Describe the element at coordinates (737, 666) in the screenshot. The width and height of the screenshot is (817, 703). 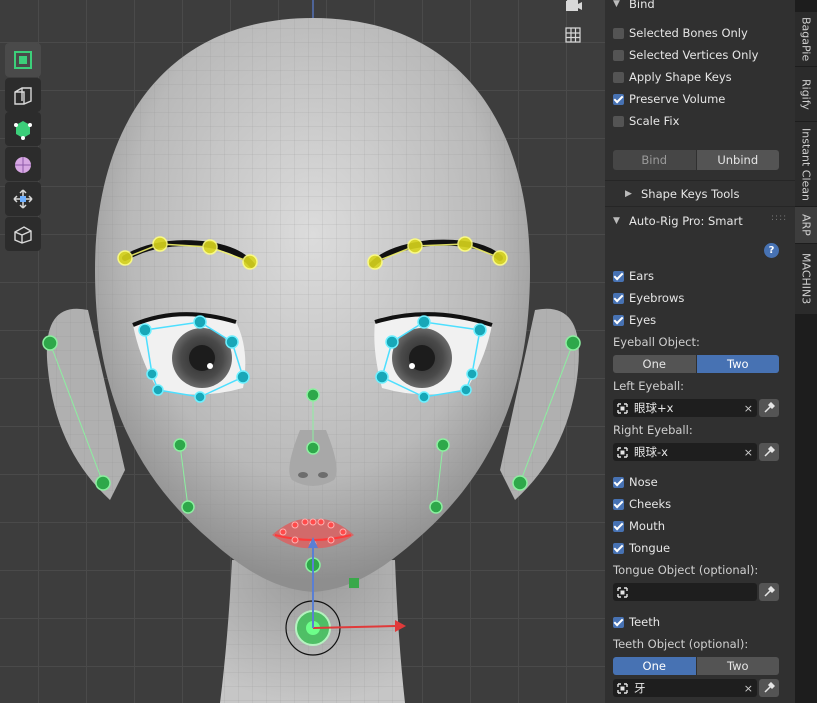
I see `teeth-two-option: Two` at that location.